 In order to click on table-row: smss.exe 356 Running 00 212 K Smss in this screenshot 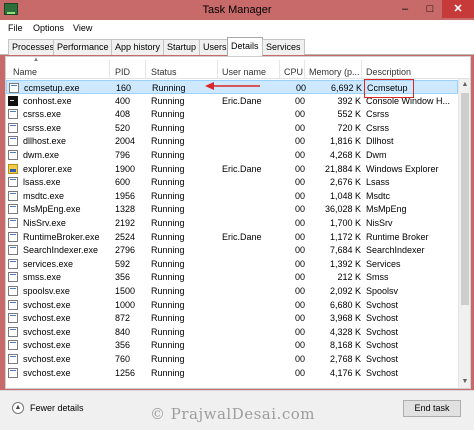, I will do `click(232, 277)`.